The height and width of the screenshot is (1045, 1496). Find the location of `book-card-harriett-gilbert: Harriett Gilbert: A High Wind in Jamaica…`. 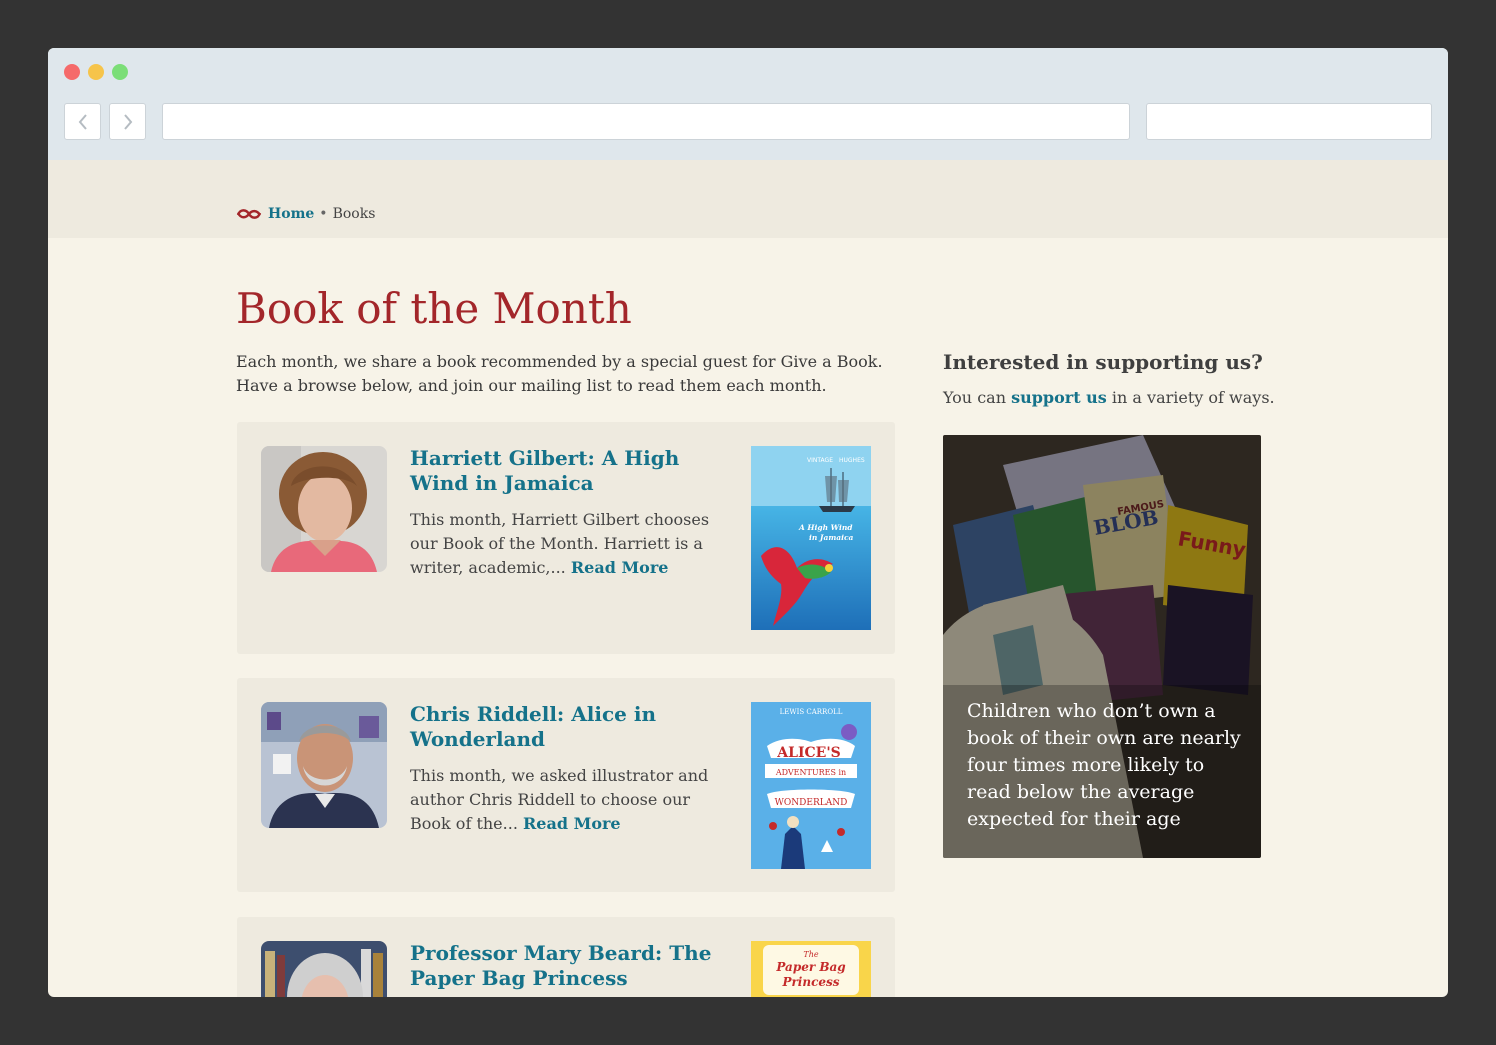

book-card-harriett-gilbert: Harriett Gilbert: A High Wind in Jamaica… is located at coordinates (566, 538).